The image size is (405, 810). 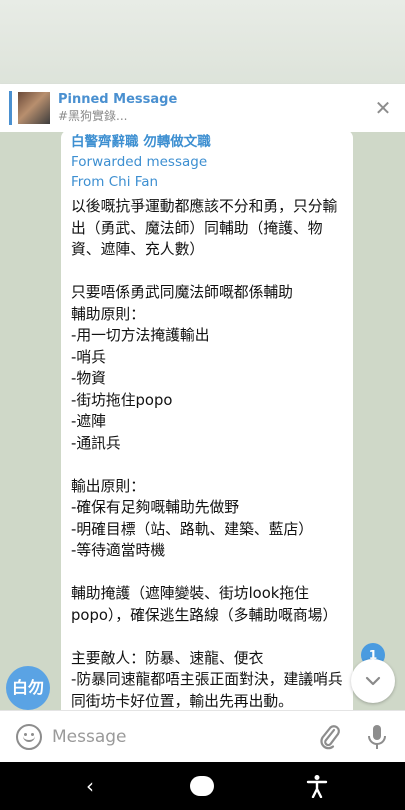 What do you see at coordinates (10, 108) in the screenshot?
I see `pinned-accent-bar` at bounding box center [10, 108].